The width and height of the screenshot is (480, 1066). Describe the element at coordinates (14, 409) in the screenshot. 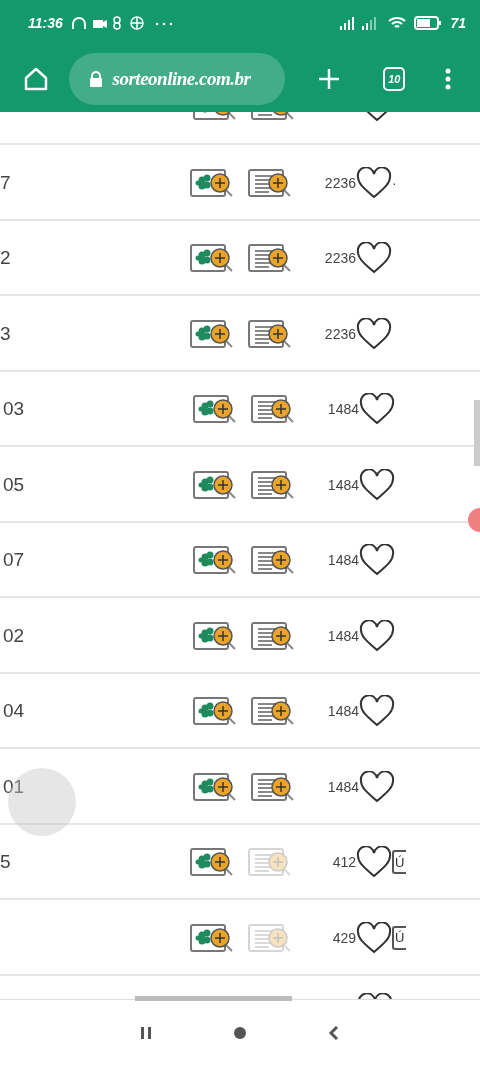

I see `row-label: 03` at that location.